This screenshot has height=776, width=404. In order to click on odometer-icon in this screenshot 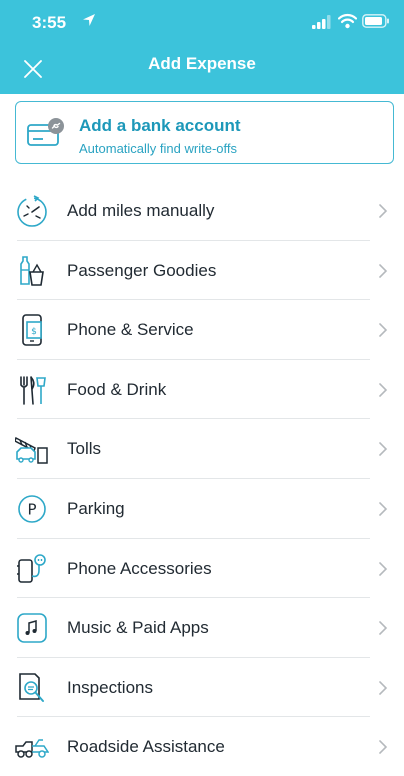, I will do `click(32, 211)`.